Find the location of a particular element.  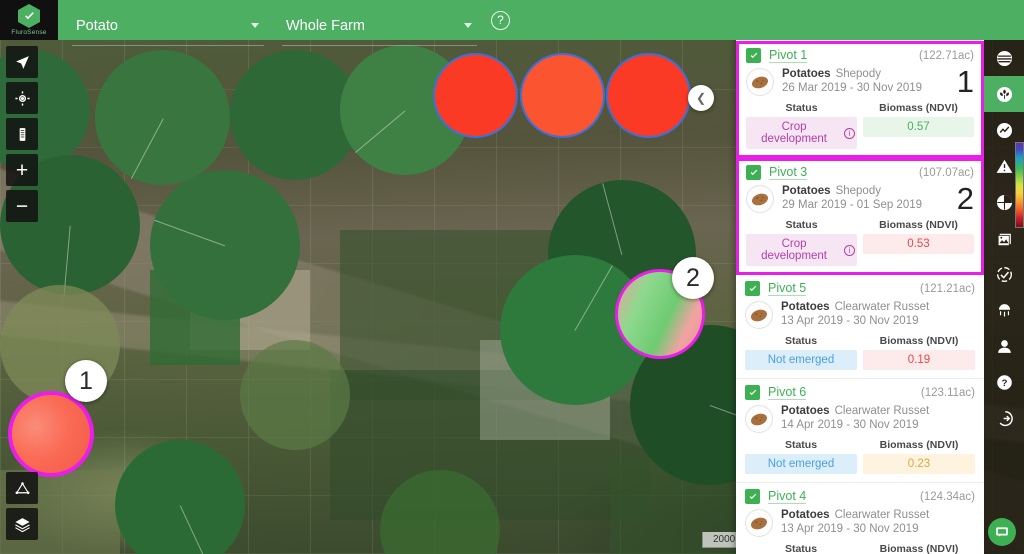

field-card-header: Pivot 5 (121.21ac) is located at coordinates (860, 288).